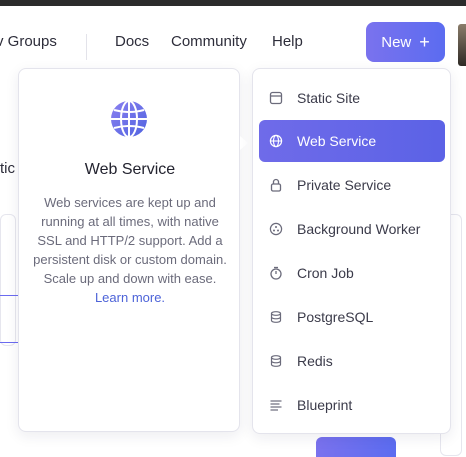  Describe the element at coordinates (209, 41) in the screenshot. I see `nav-link-community: Community` at that location.